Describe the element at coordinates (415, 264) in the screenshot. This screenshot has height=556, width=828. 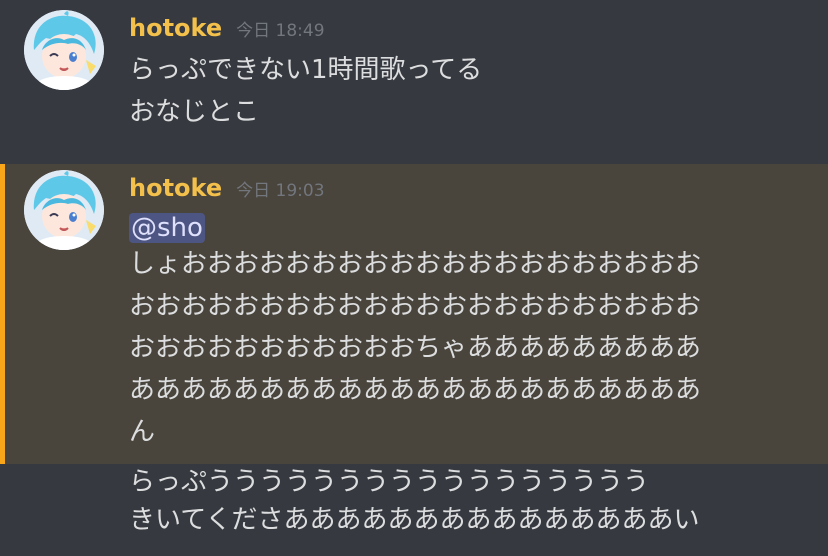
I see `message-text: しょおおおおおおおおおおおおおおおおおおおお` at that location.